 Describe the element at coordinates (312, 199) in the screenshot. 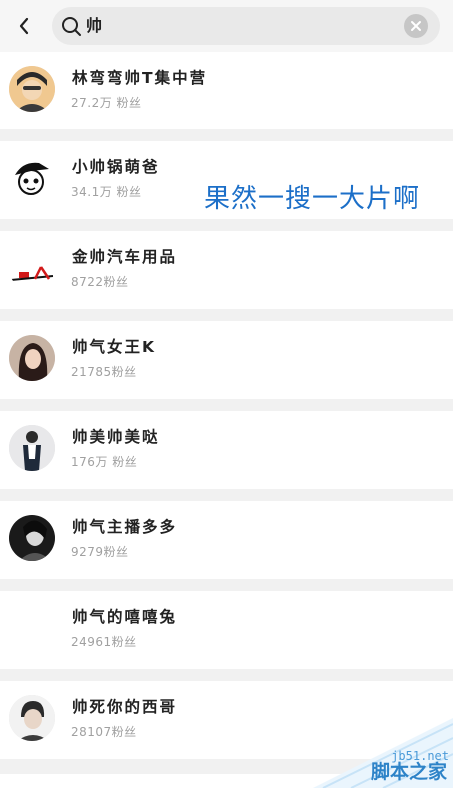

I see `annotation-caption: 果然一搜一大片啊` at that location.